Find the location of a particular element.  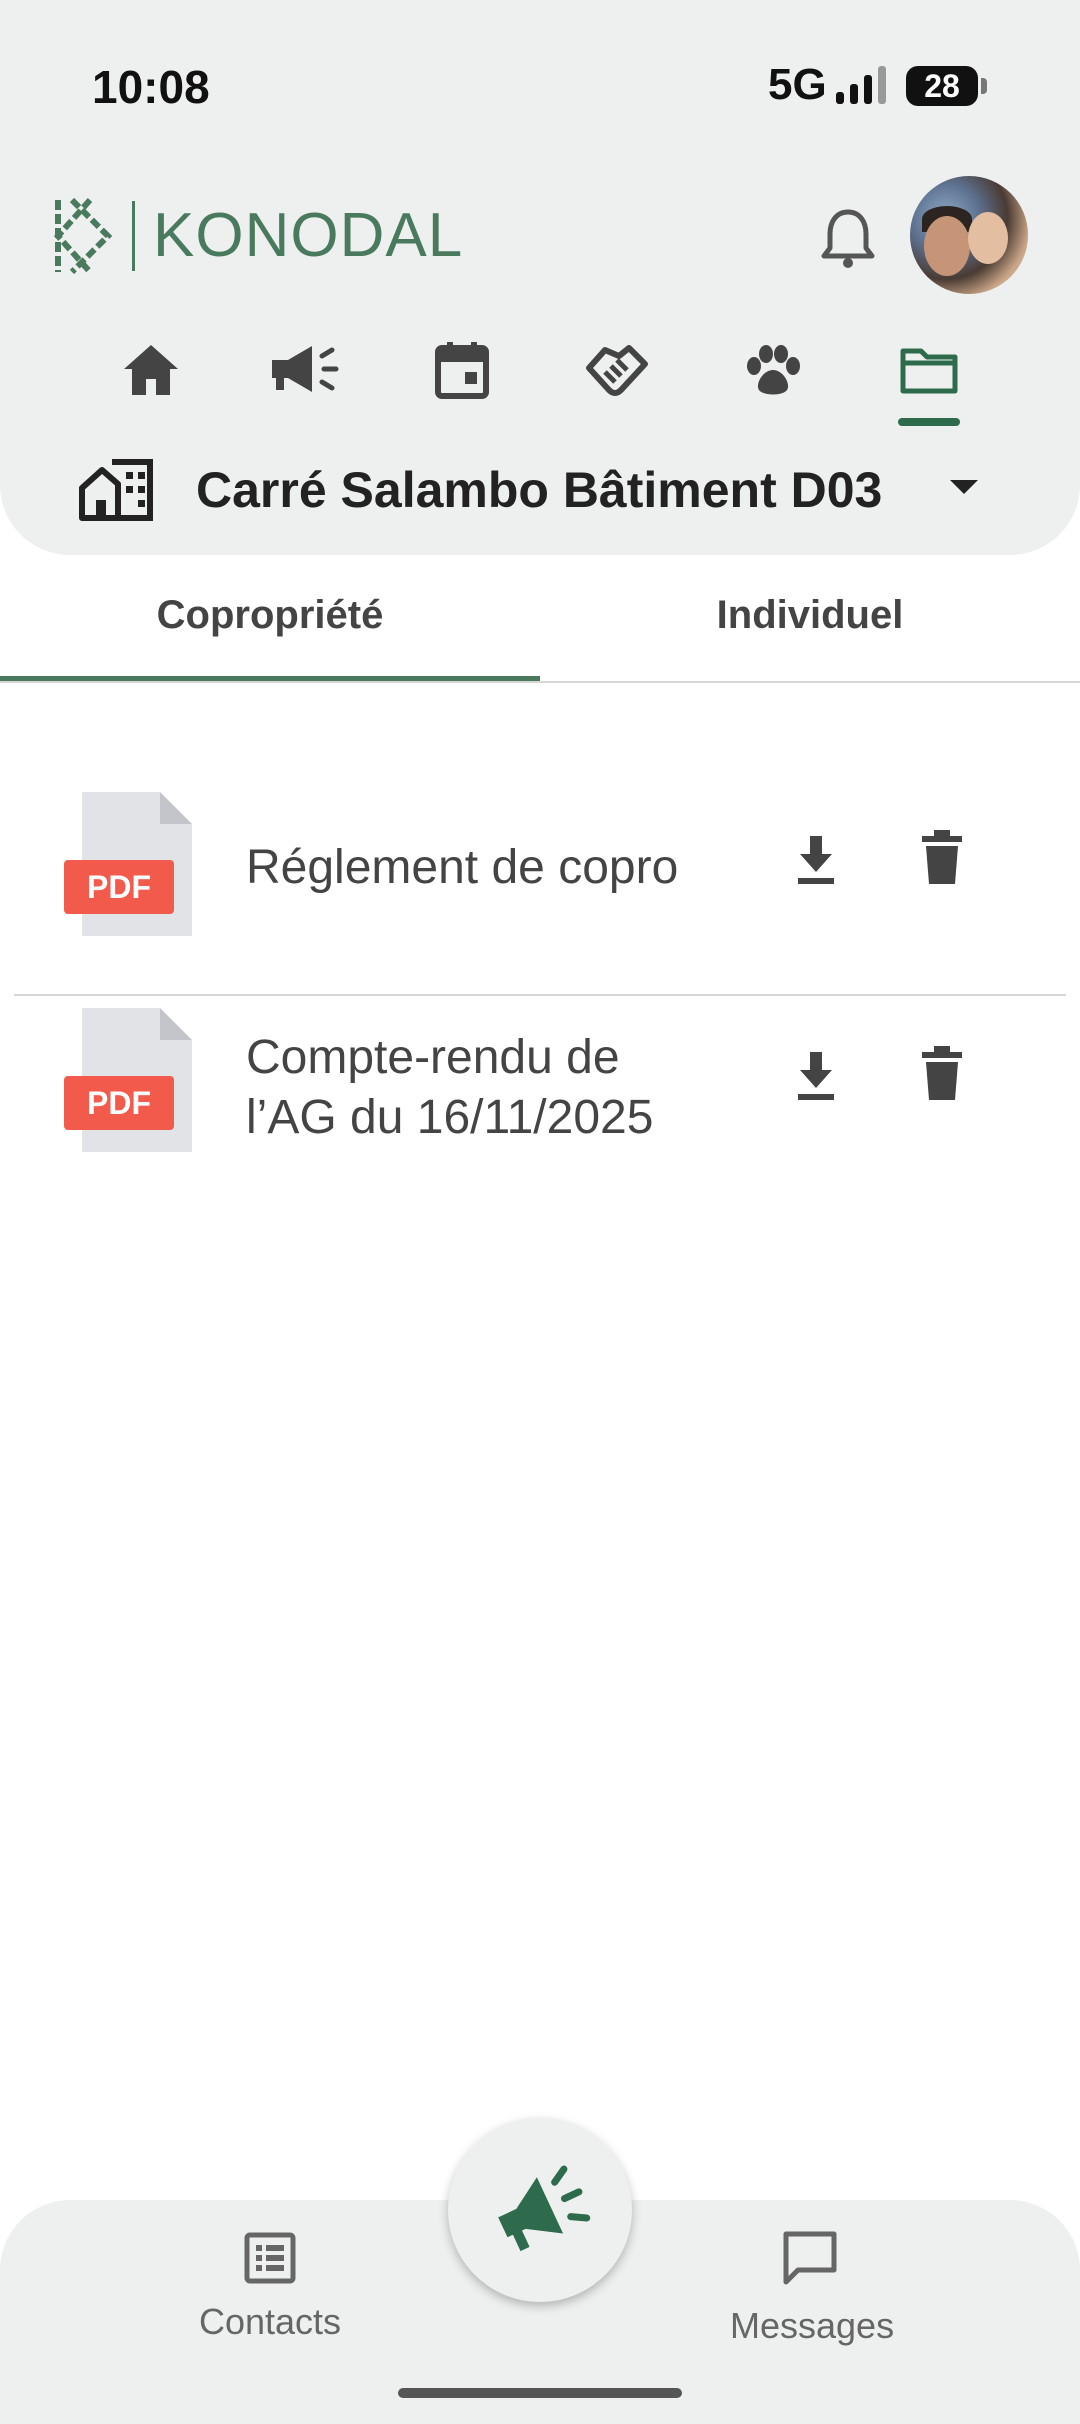

active-tab-indicator is located at coordinates (929, 422).